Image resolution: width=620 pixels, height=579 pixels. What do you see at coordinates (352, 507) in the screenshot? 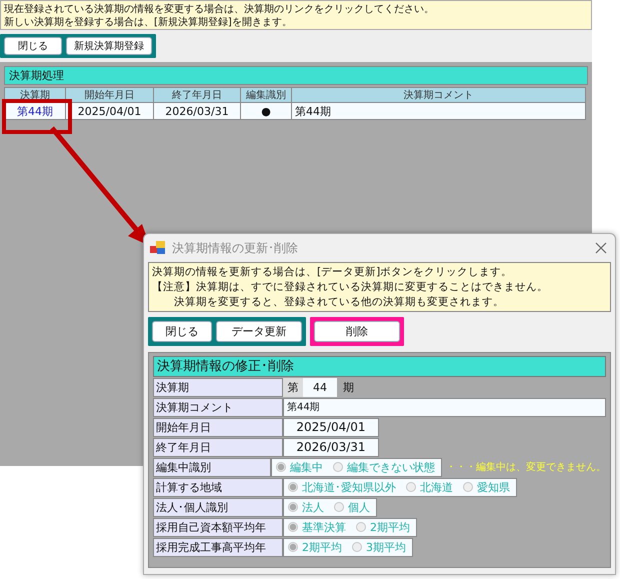
I see `radio-option: 個人` at bounding box center [352, 507].